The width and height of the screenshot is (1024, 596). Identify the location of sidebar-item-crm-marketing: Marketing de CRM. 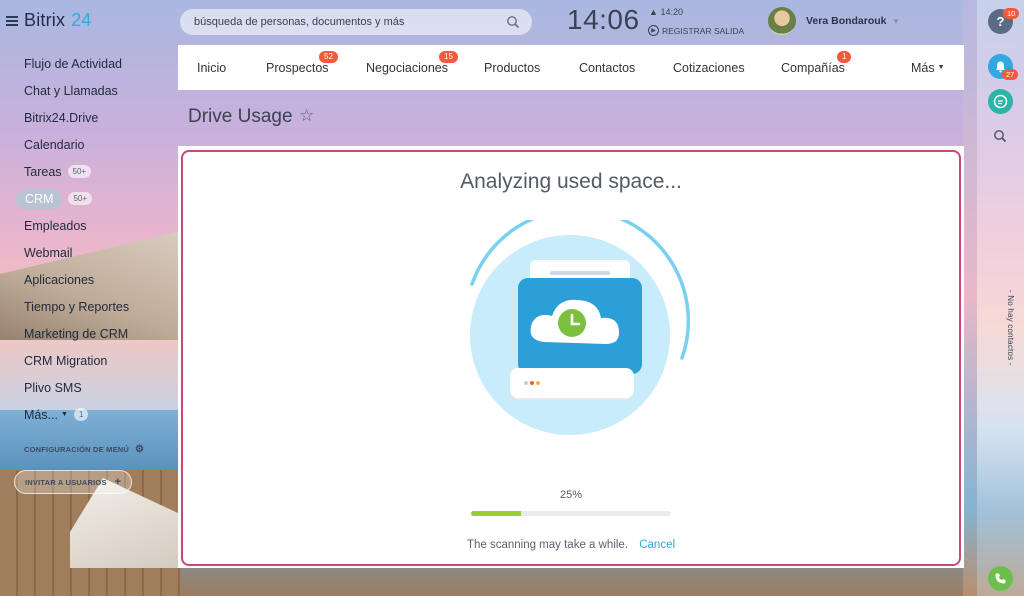
(94, 333).